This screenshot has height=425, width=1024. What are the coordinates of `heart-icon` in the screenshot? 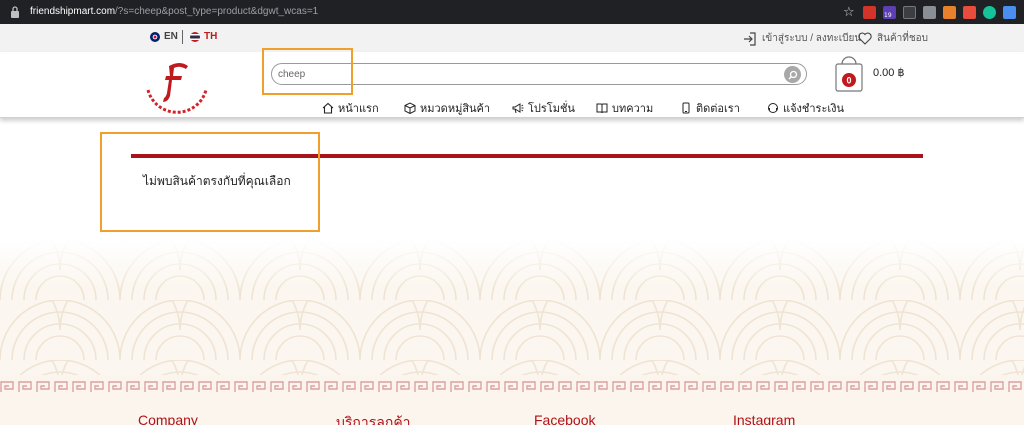 It's located at (865, 38).